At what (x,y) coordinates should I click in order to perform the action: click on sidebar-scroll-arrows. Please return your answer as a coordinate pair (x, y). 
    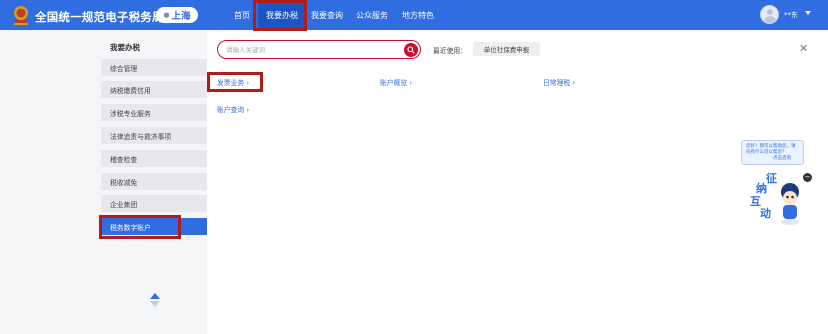
    Looking at the image, I should click on (155, 300).